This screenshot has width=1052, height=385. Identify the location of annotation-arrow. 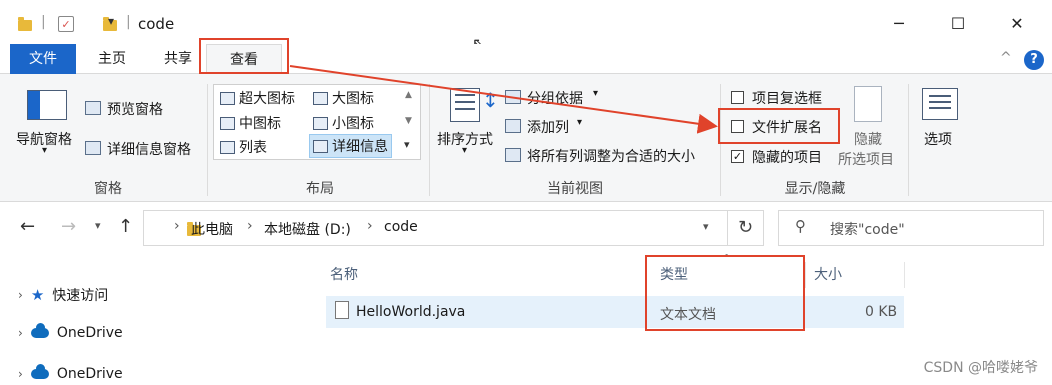
(503, 99).